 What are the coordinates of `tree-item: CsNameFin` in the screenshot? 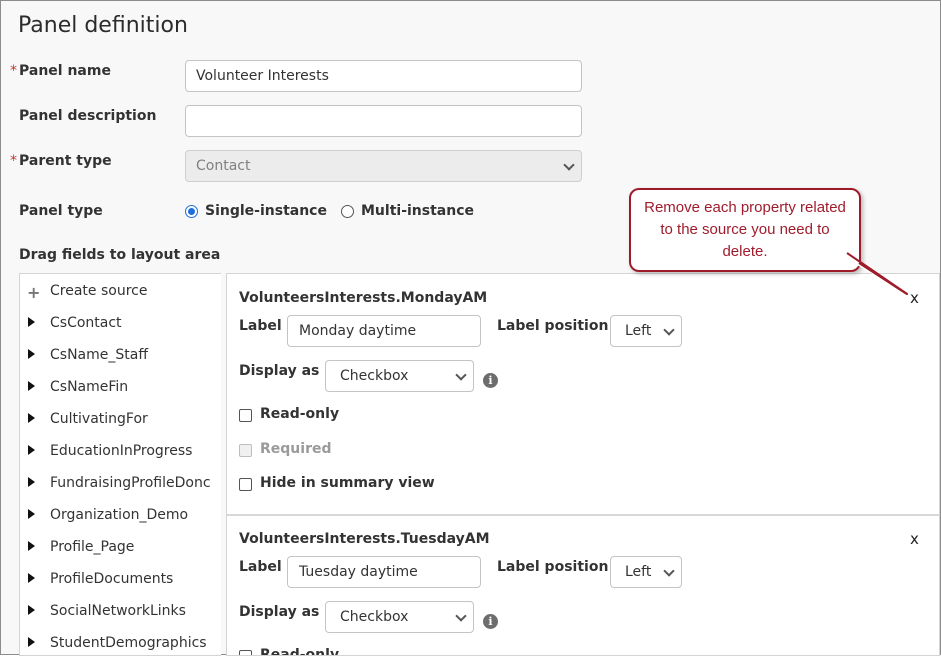 It's located at (120, 389).